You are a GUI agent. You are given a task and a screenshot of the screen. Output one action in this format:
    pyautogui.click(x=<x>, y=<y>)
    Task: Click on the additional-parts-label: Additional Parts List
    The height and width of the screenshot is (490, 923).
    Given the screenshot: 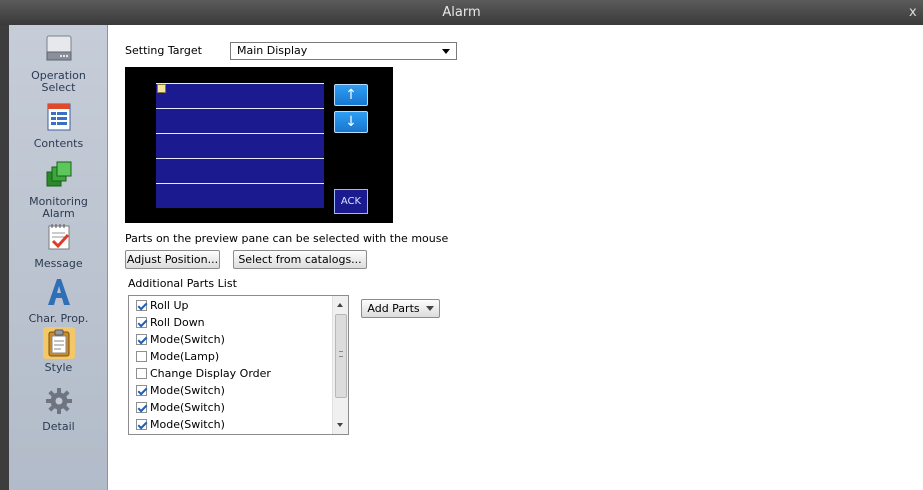 What is the action you would take?
    pyautogui.click(x=182, y=283)
    